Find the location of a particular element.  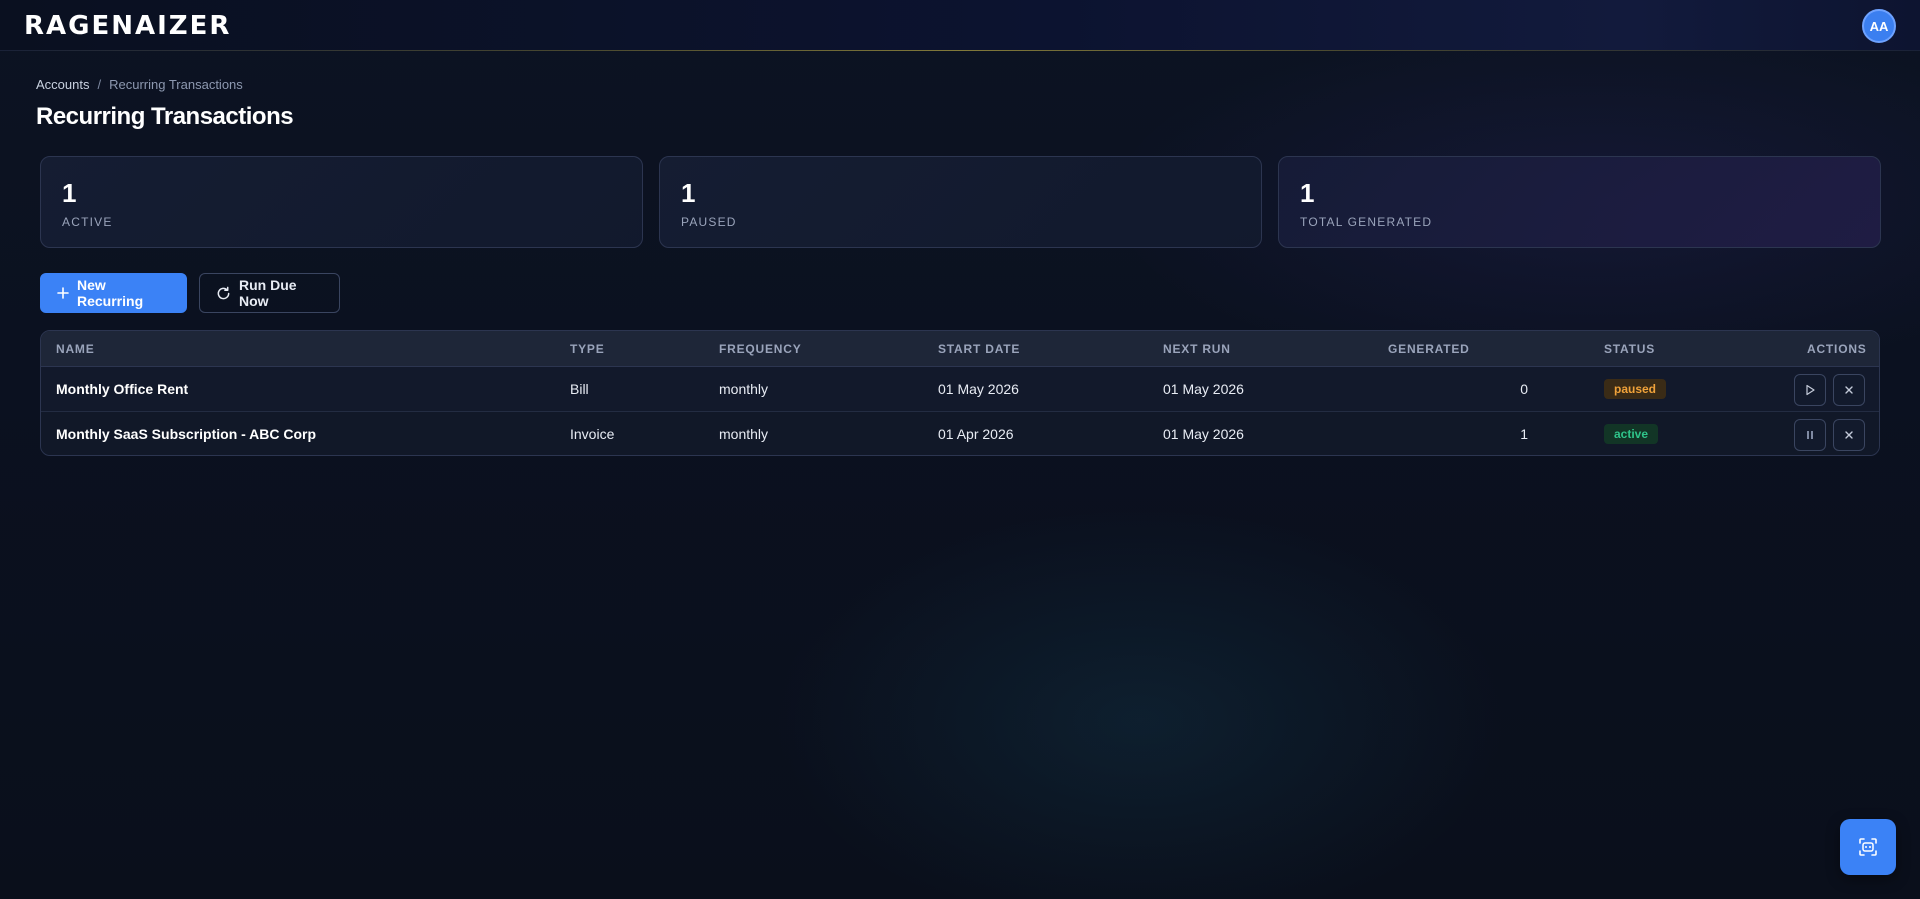

status-badge: paused is located at coordinates (1635, 389).